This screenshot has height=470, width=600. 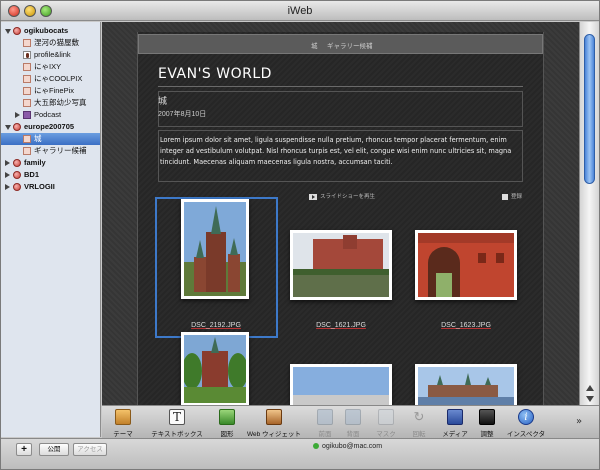 I want to click on sidebar-page-item: にゃCOOLPIX, so click(x=50, y=79).